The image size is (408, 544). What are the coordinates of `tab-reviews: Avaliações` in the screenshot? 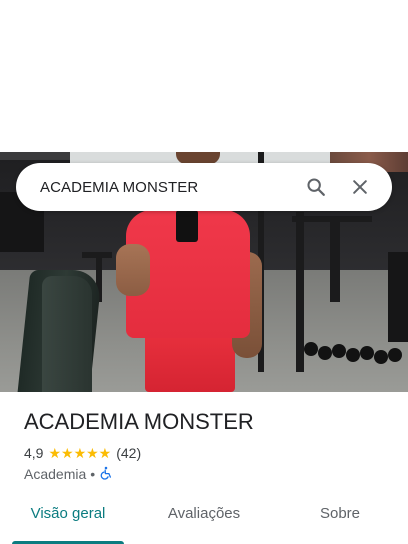 It's located at (204, 522).